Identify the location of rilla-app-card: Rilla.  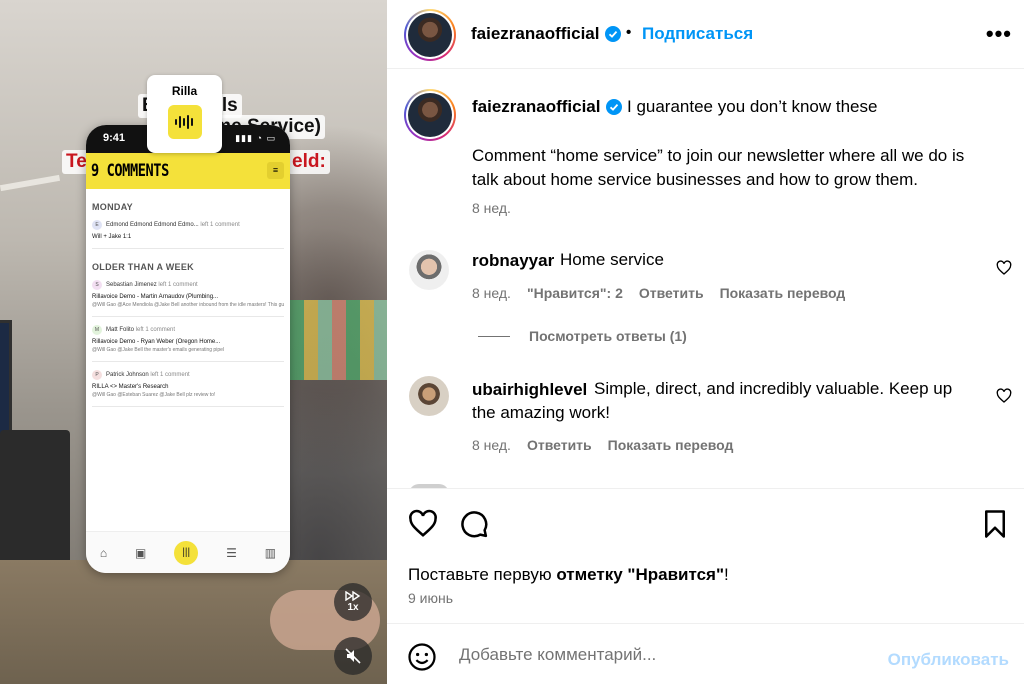
(184, 114).